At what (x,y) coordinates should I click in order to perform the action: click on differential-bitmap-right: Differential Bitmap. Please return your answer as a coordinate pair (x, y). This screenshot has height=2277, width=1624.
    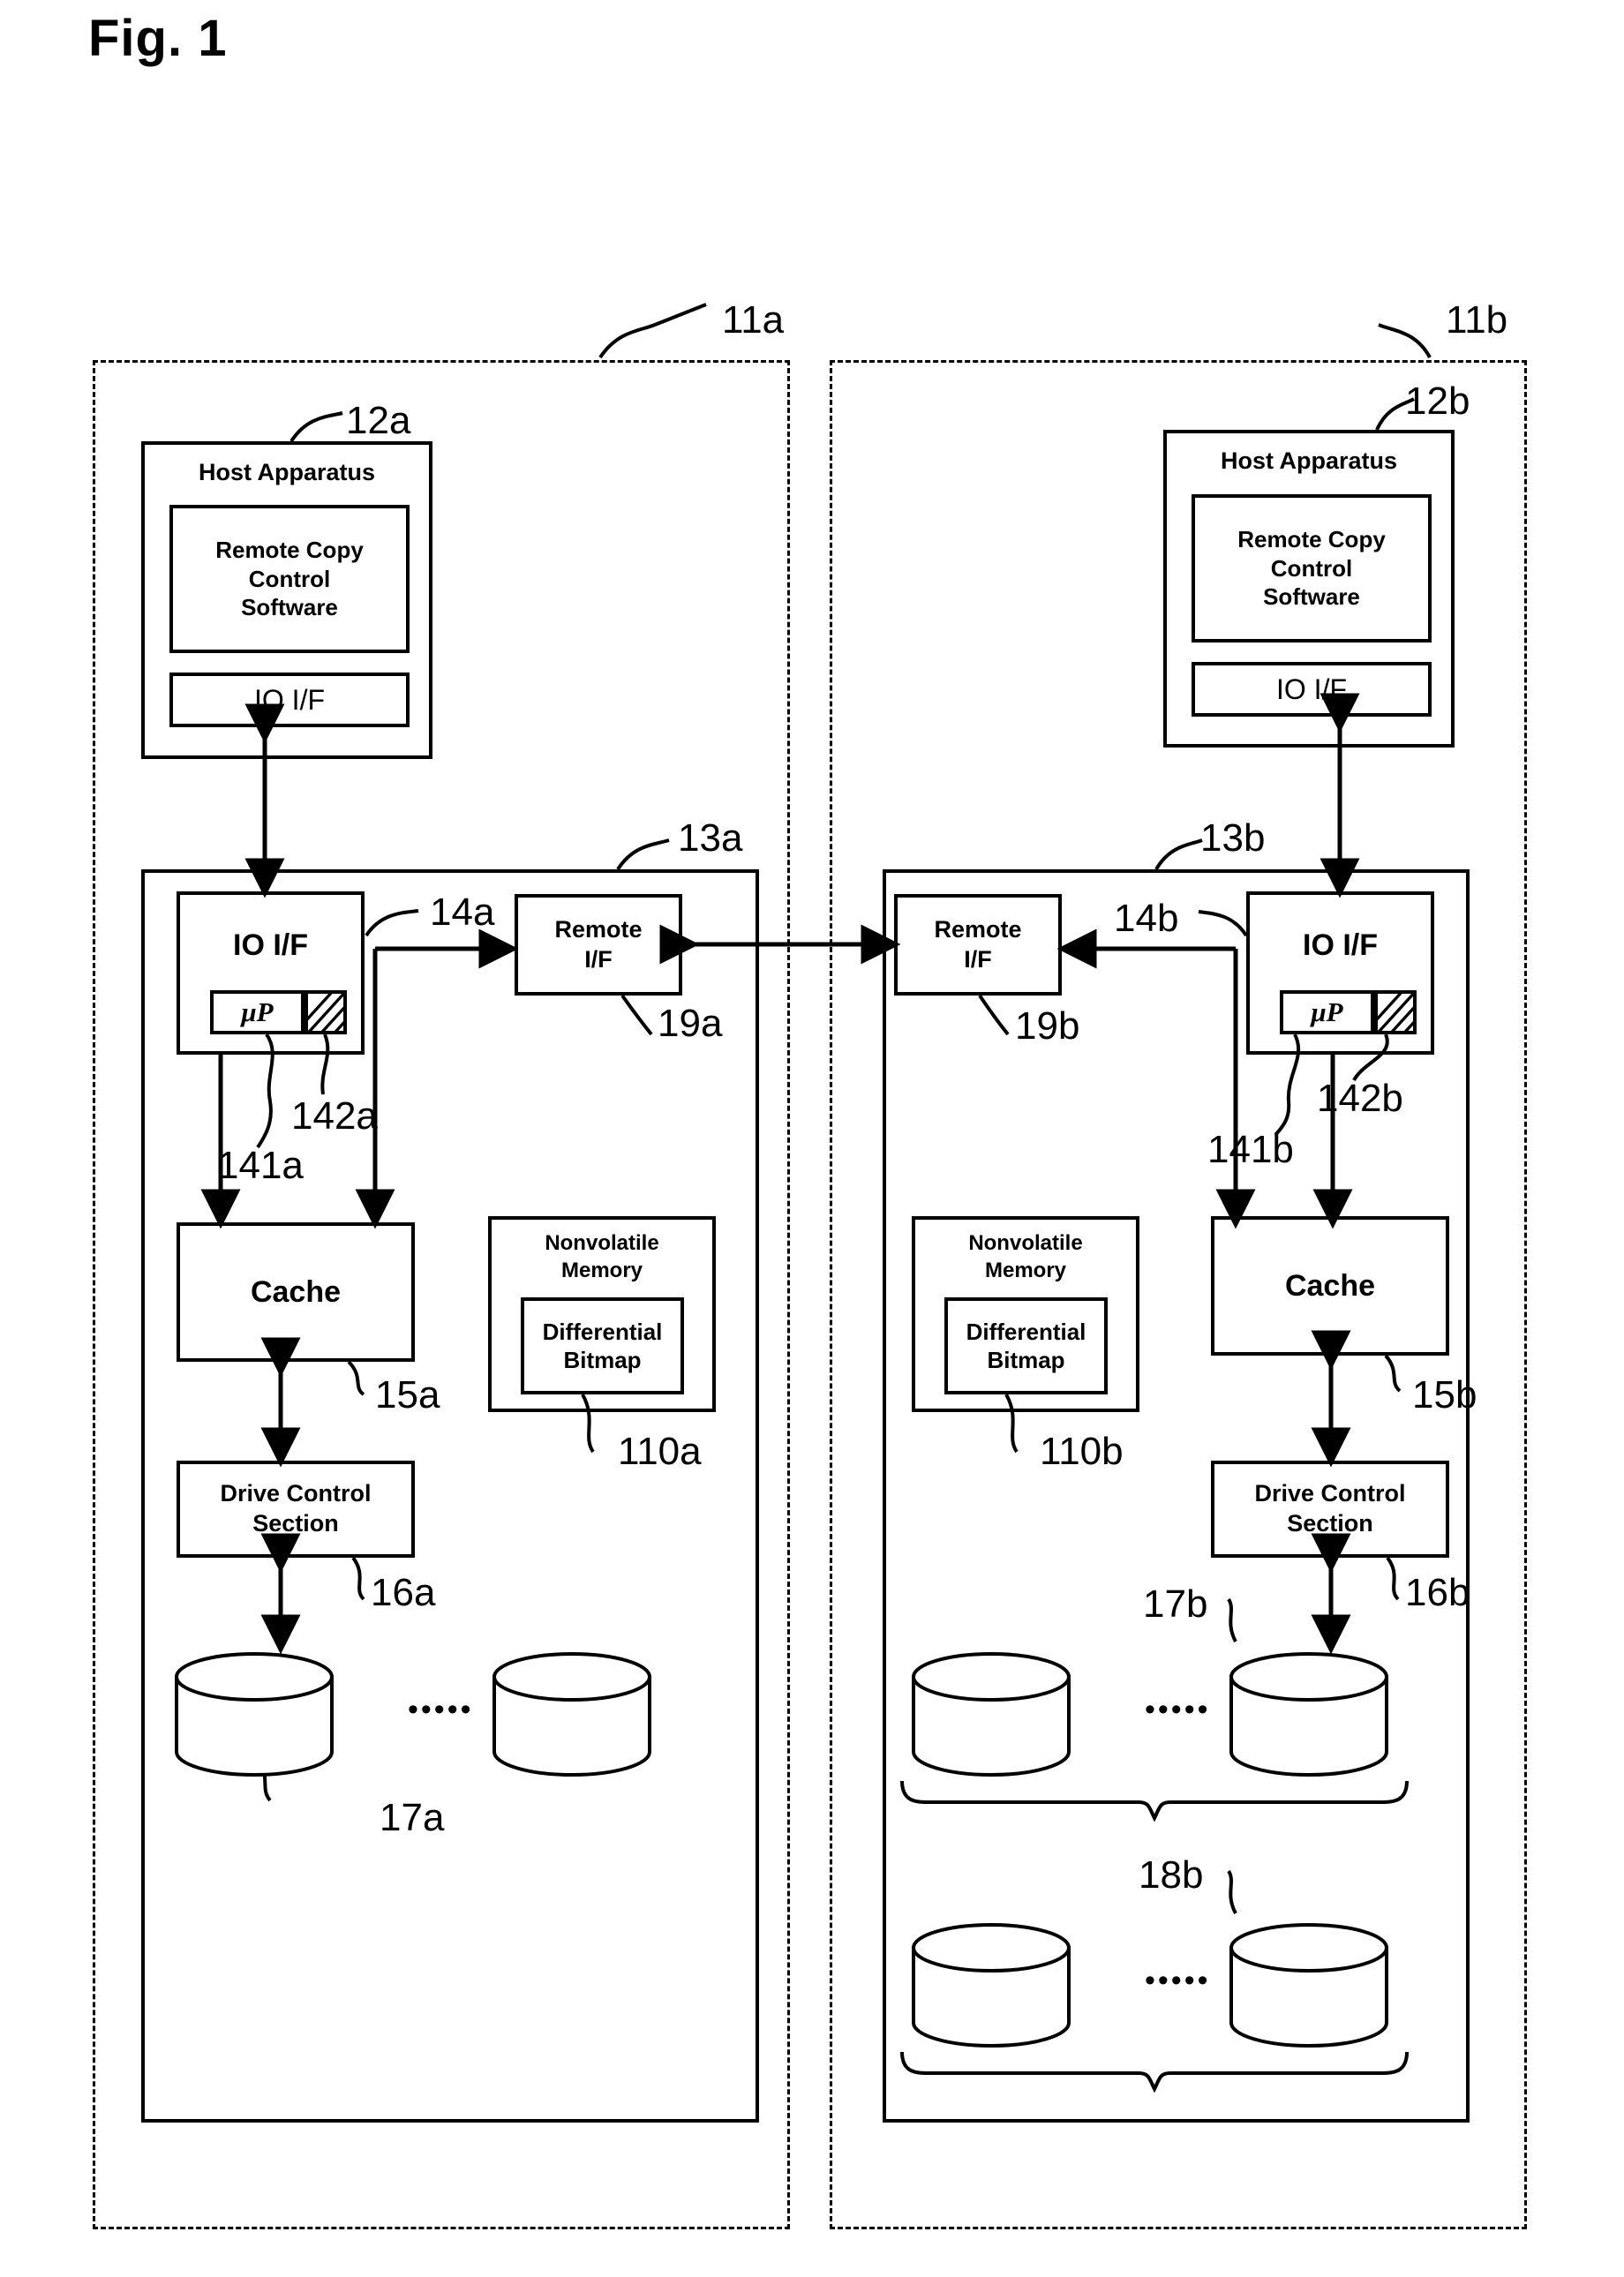
    Looking at the image, I should click on (1026, 1345).